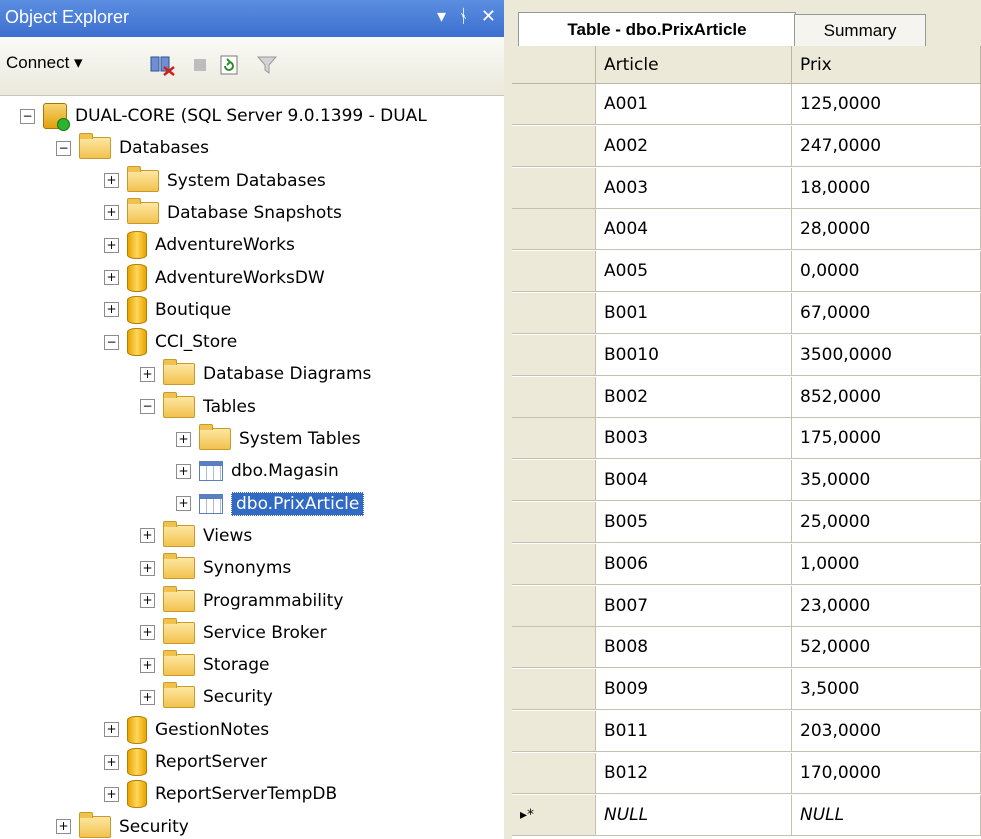 Image resolution: width=981 pixels, height=839 pixels. I want to click on table-row: A002 247,0000, so click(746, 146).